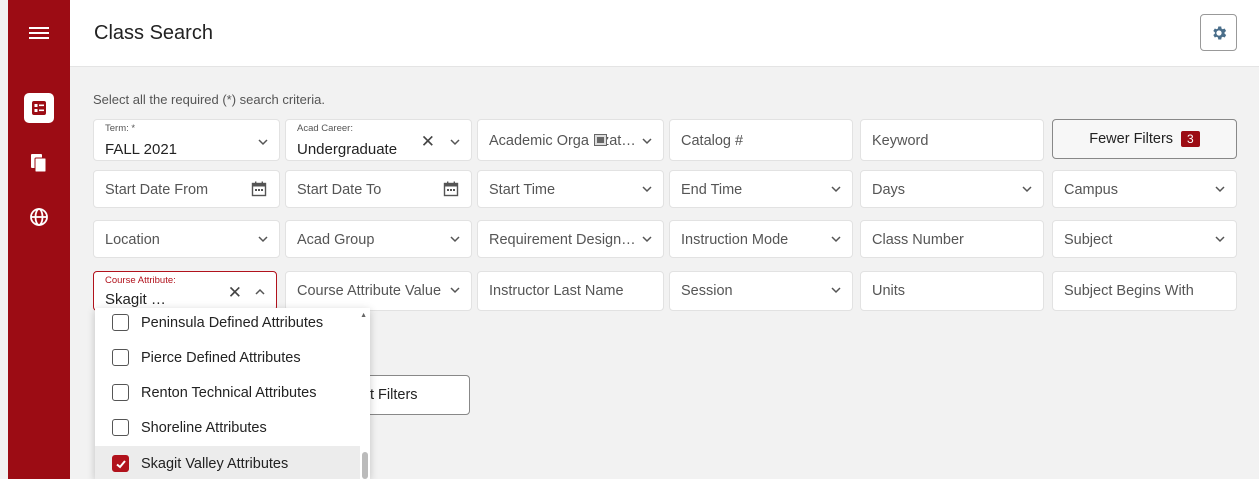 The height and width of the screenshot is (479, 1259). I want to click on catalog-number-input: Catalog #, so click(761, 140).